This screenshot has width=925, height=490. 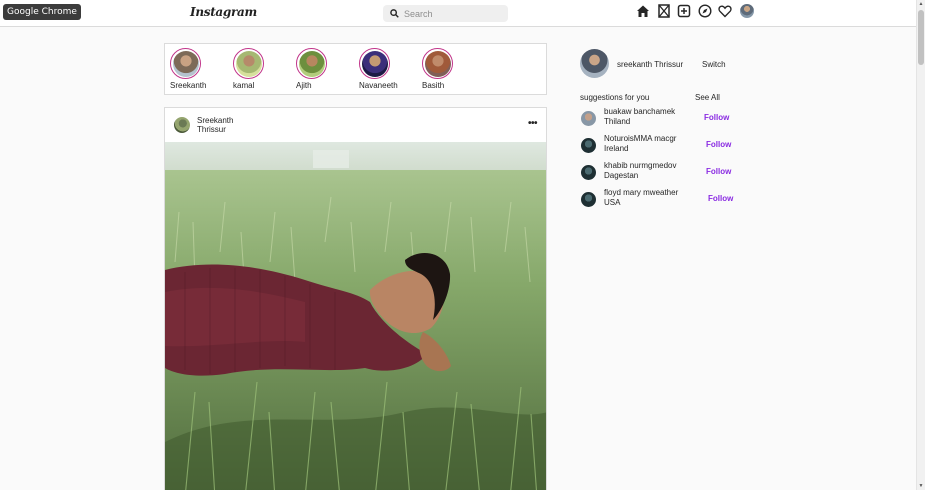 What do you see at coordinates (921, 37) in the screenshot?
I see `scrollbar-thumb` at bounding box center [921, 37].